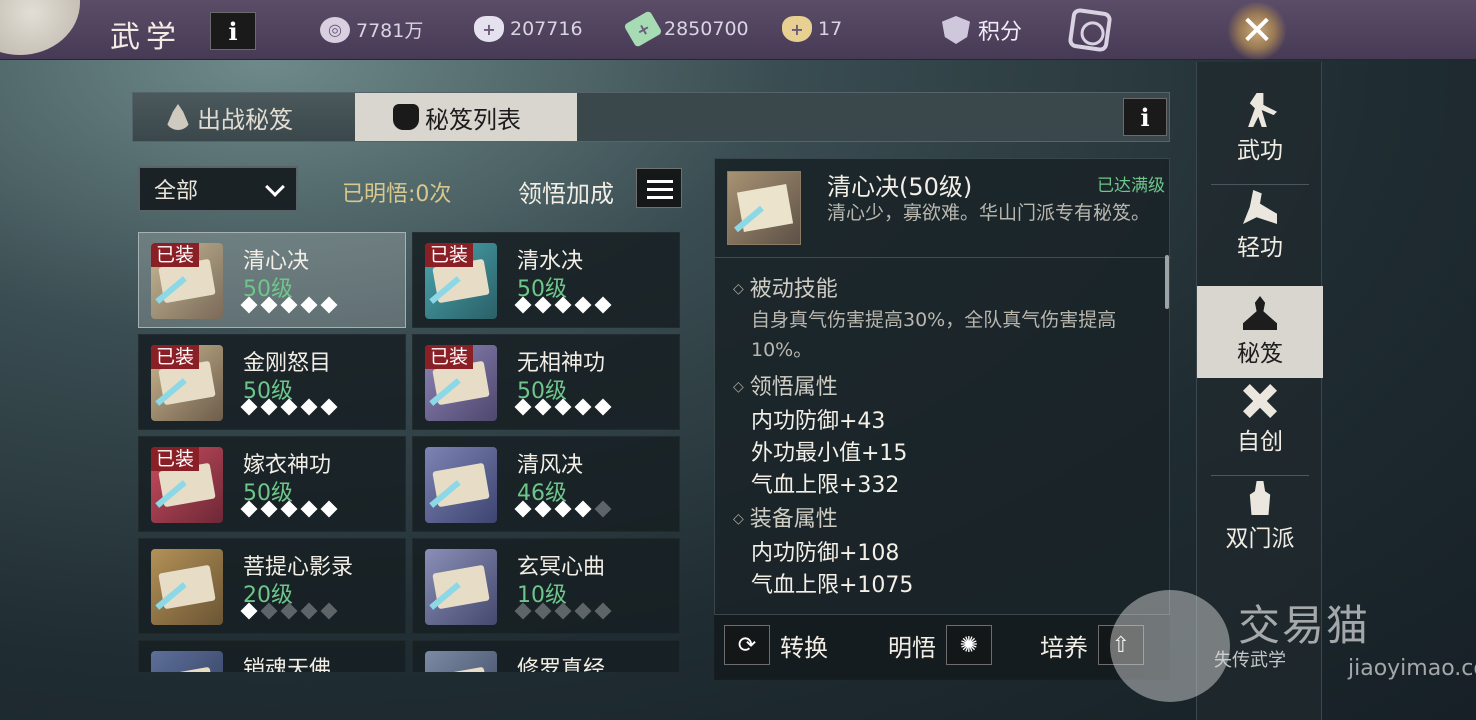 The height and width of the screenshot is (720, 1476). I want to click on enlight-attr-heading: 领悟属性, so click(785, 385).